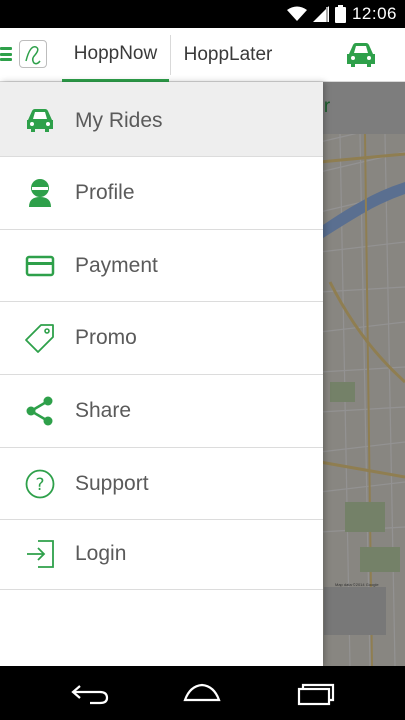 The width and height of the screenshot is (405, 720). What do you see at coordinates (90, 693) in the screenshot?
I see `back-icon` at bounding box center [90, 693].